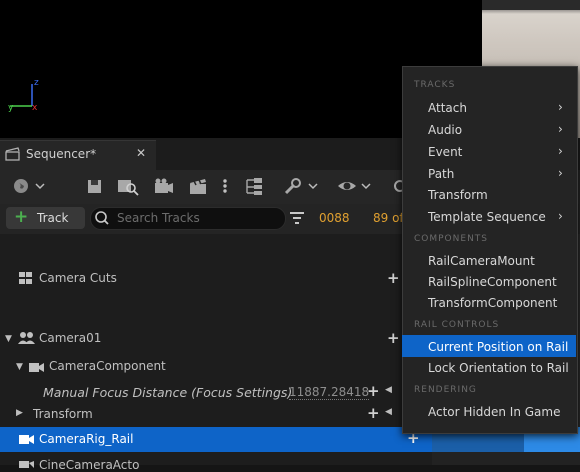  Describe the element at coordinates (86, 439) in the screenshot. I see `track-camera-rig-rail: CameraRig_Rail` at that location.